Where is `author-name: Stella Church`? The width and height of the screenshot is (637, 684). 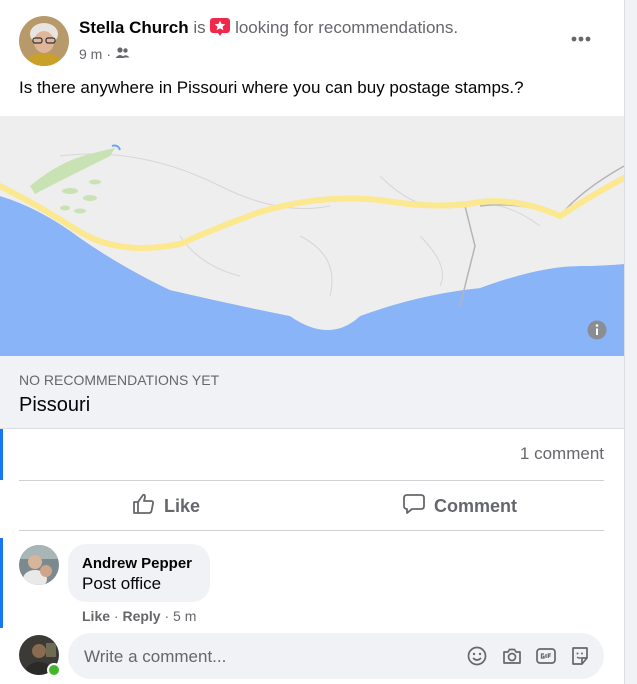 author-name: Stella Church is located at coordinates (134, 27).